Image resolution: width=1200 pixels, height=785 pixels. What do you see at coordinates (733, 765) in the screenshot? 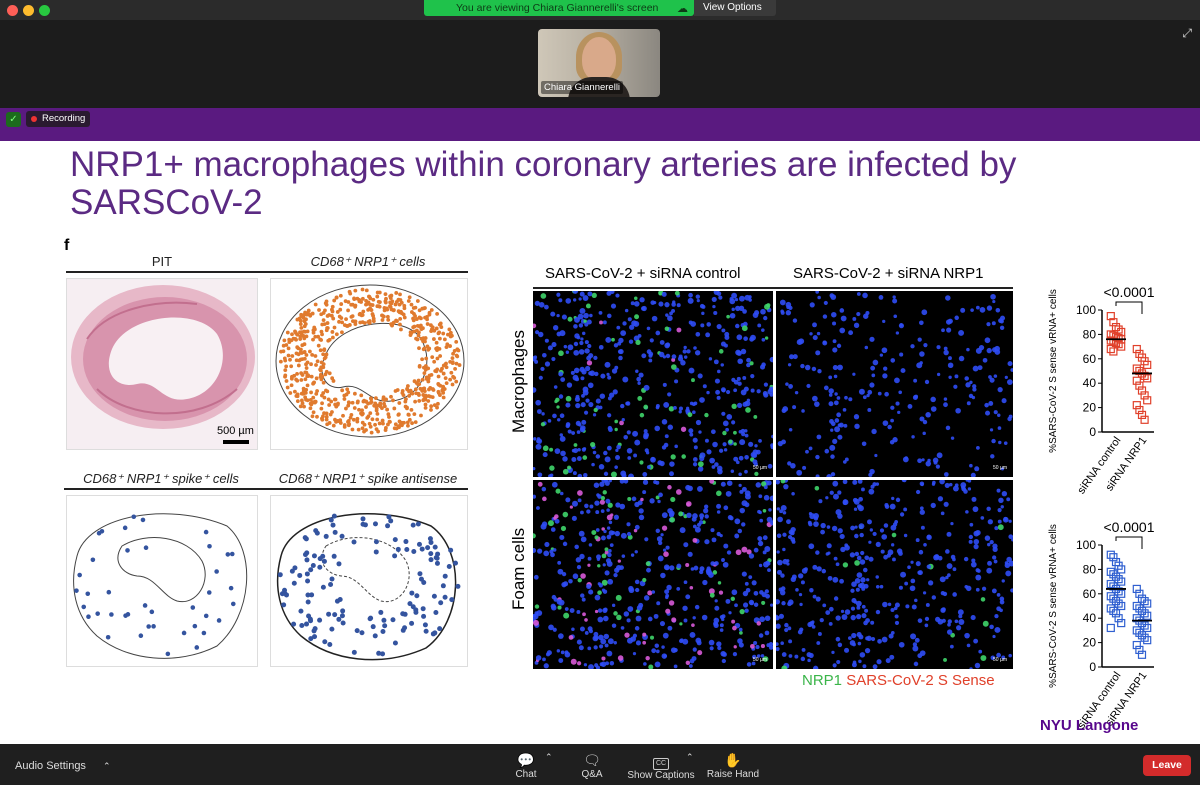
I see `raise-hand-button: ✋ Raise Hand` at bounding box center [733, 765].